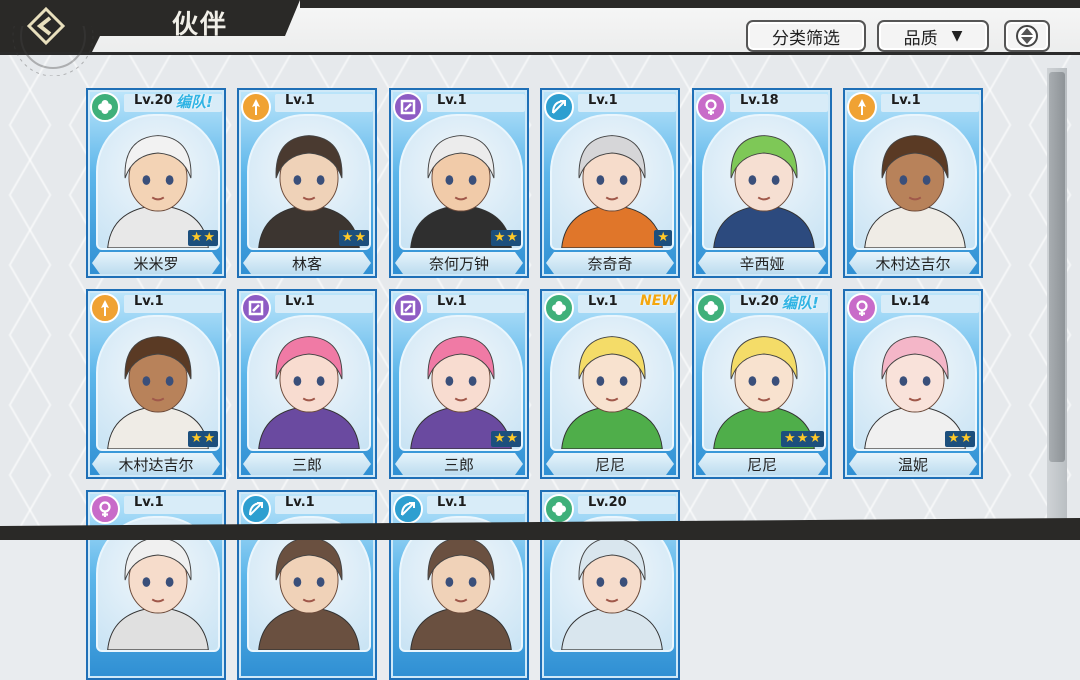  What do you see at coordinates (762, 263) in the screenshot?
I see `character-name: 辛西娅` at bounding box center [762, 263].